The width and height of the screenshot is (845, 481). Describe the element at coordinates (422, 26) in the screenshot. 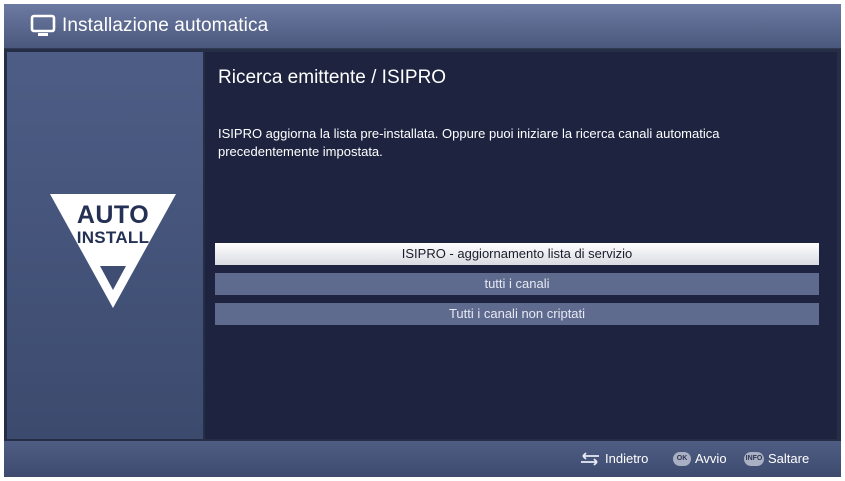

I see `title-bar: Installazione automatica` at that location.